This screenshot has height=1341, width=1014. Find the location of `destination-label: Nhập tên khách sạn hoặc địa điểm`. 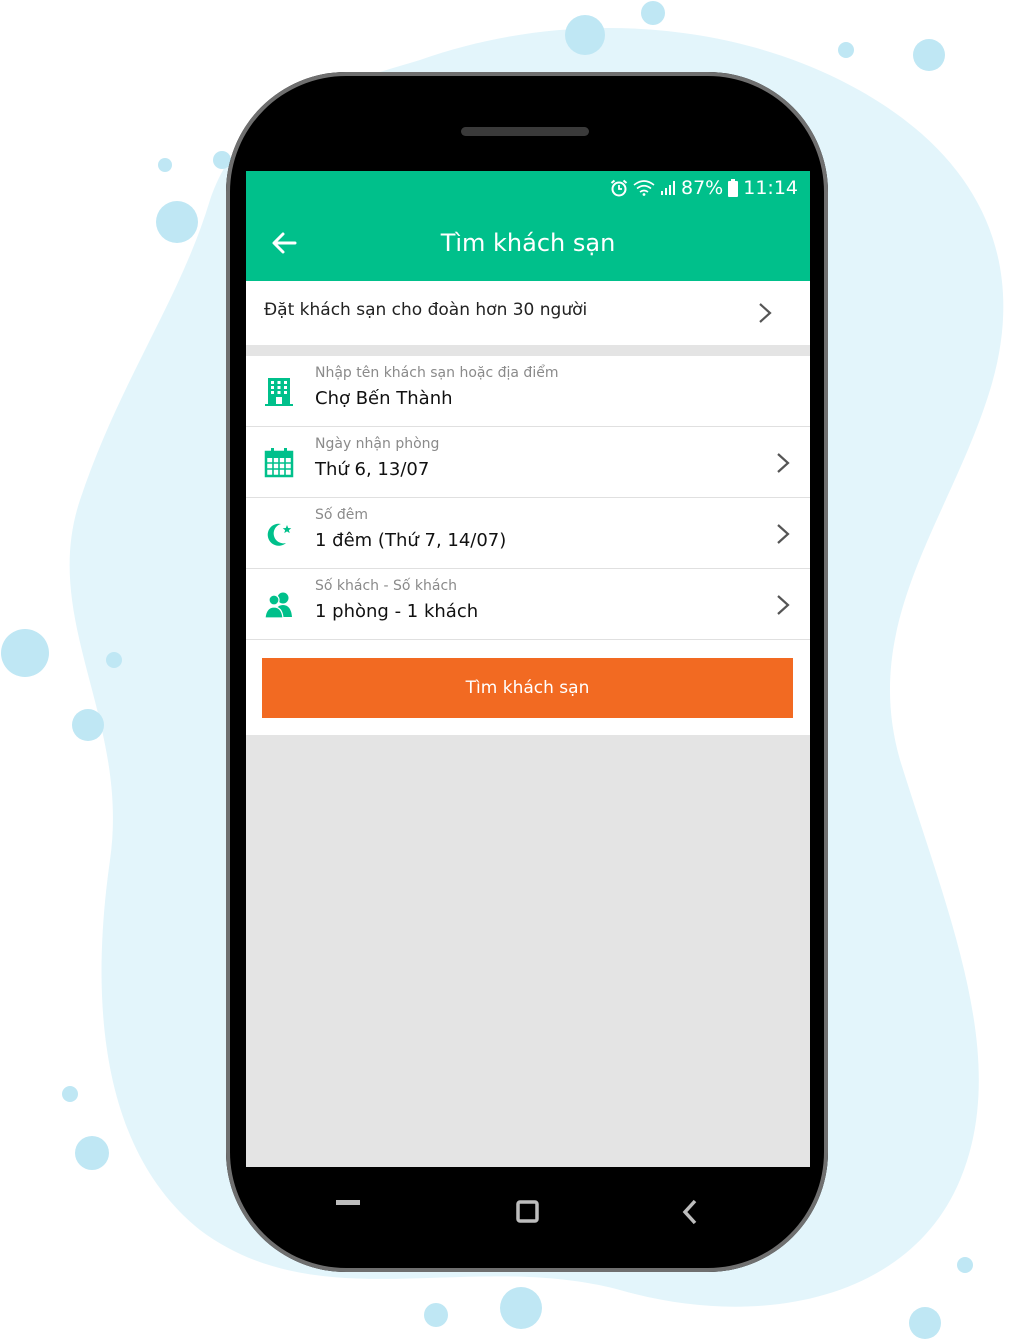

destination-label: Nhập tên khách sạn hoặc địa điểm is located at coordinates (437, 373).